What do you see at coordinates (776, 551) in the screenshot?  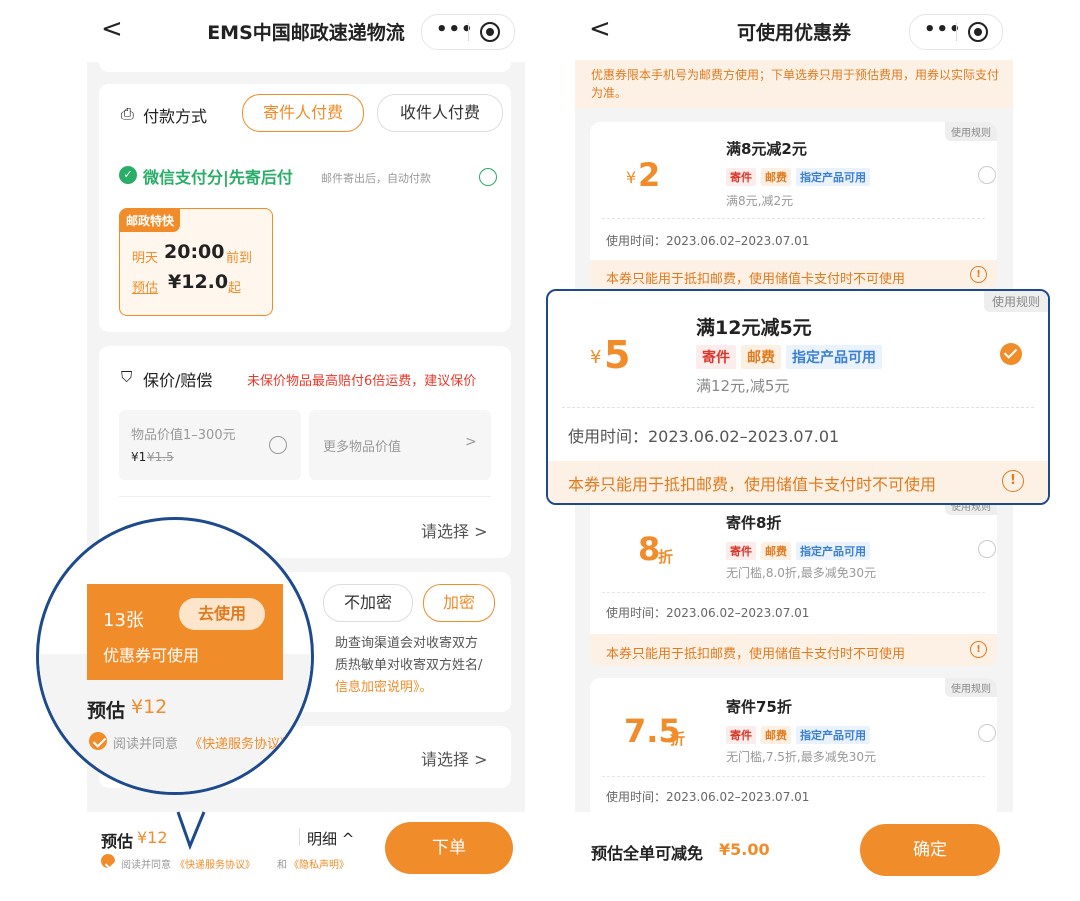 I see `coupon-tag: 邮费` at bounding box center [776, 551].